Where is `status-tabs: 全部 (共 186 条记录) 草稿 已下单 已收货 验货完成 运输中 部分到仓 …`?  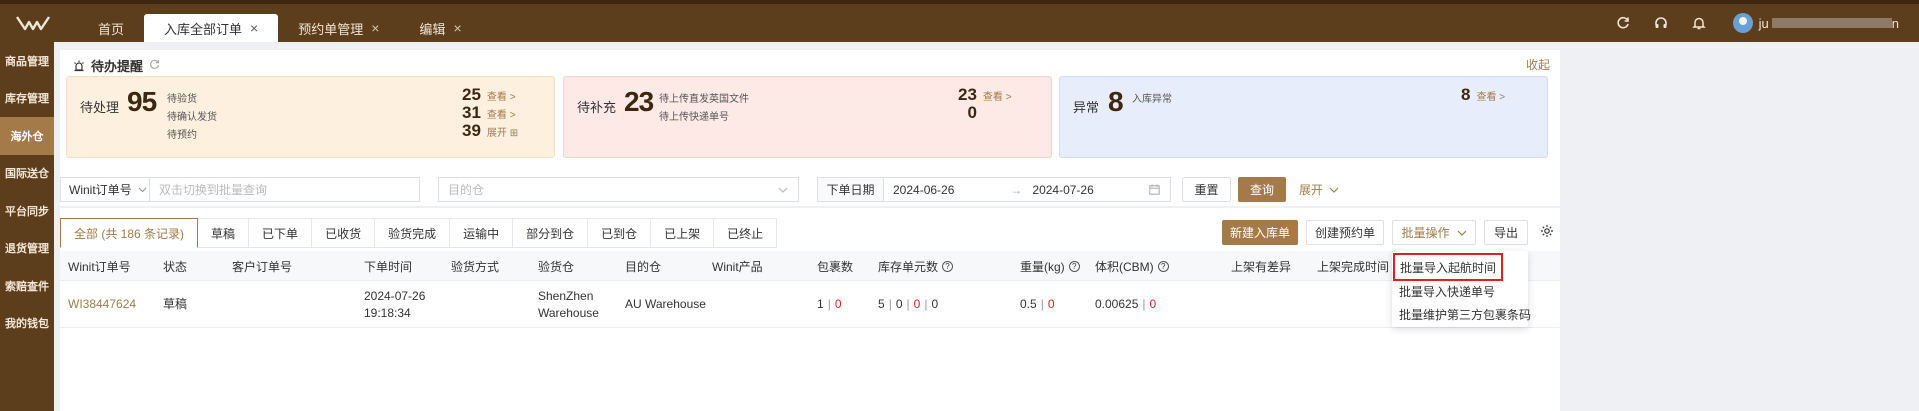 status-tabs: 全部 (共 186 条记录) 草稿 已下单 已收货 验货完成 运输中 部分到仓 … is located at coordinates (419, 233).